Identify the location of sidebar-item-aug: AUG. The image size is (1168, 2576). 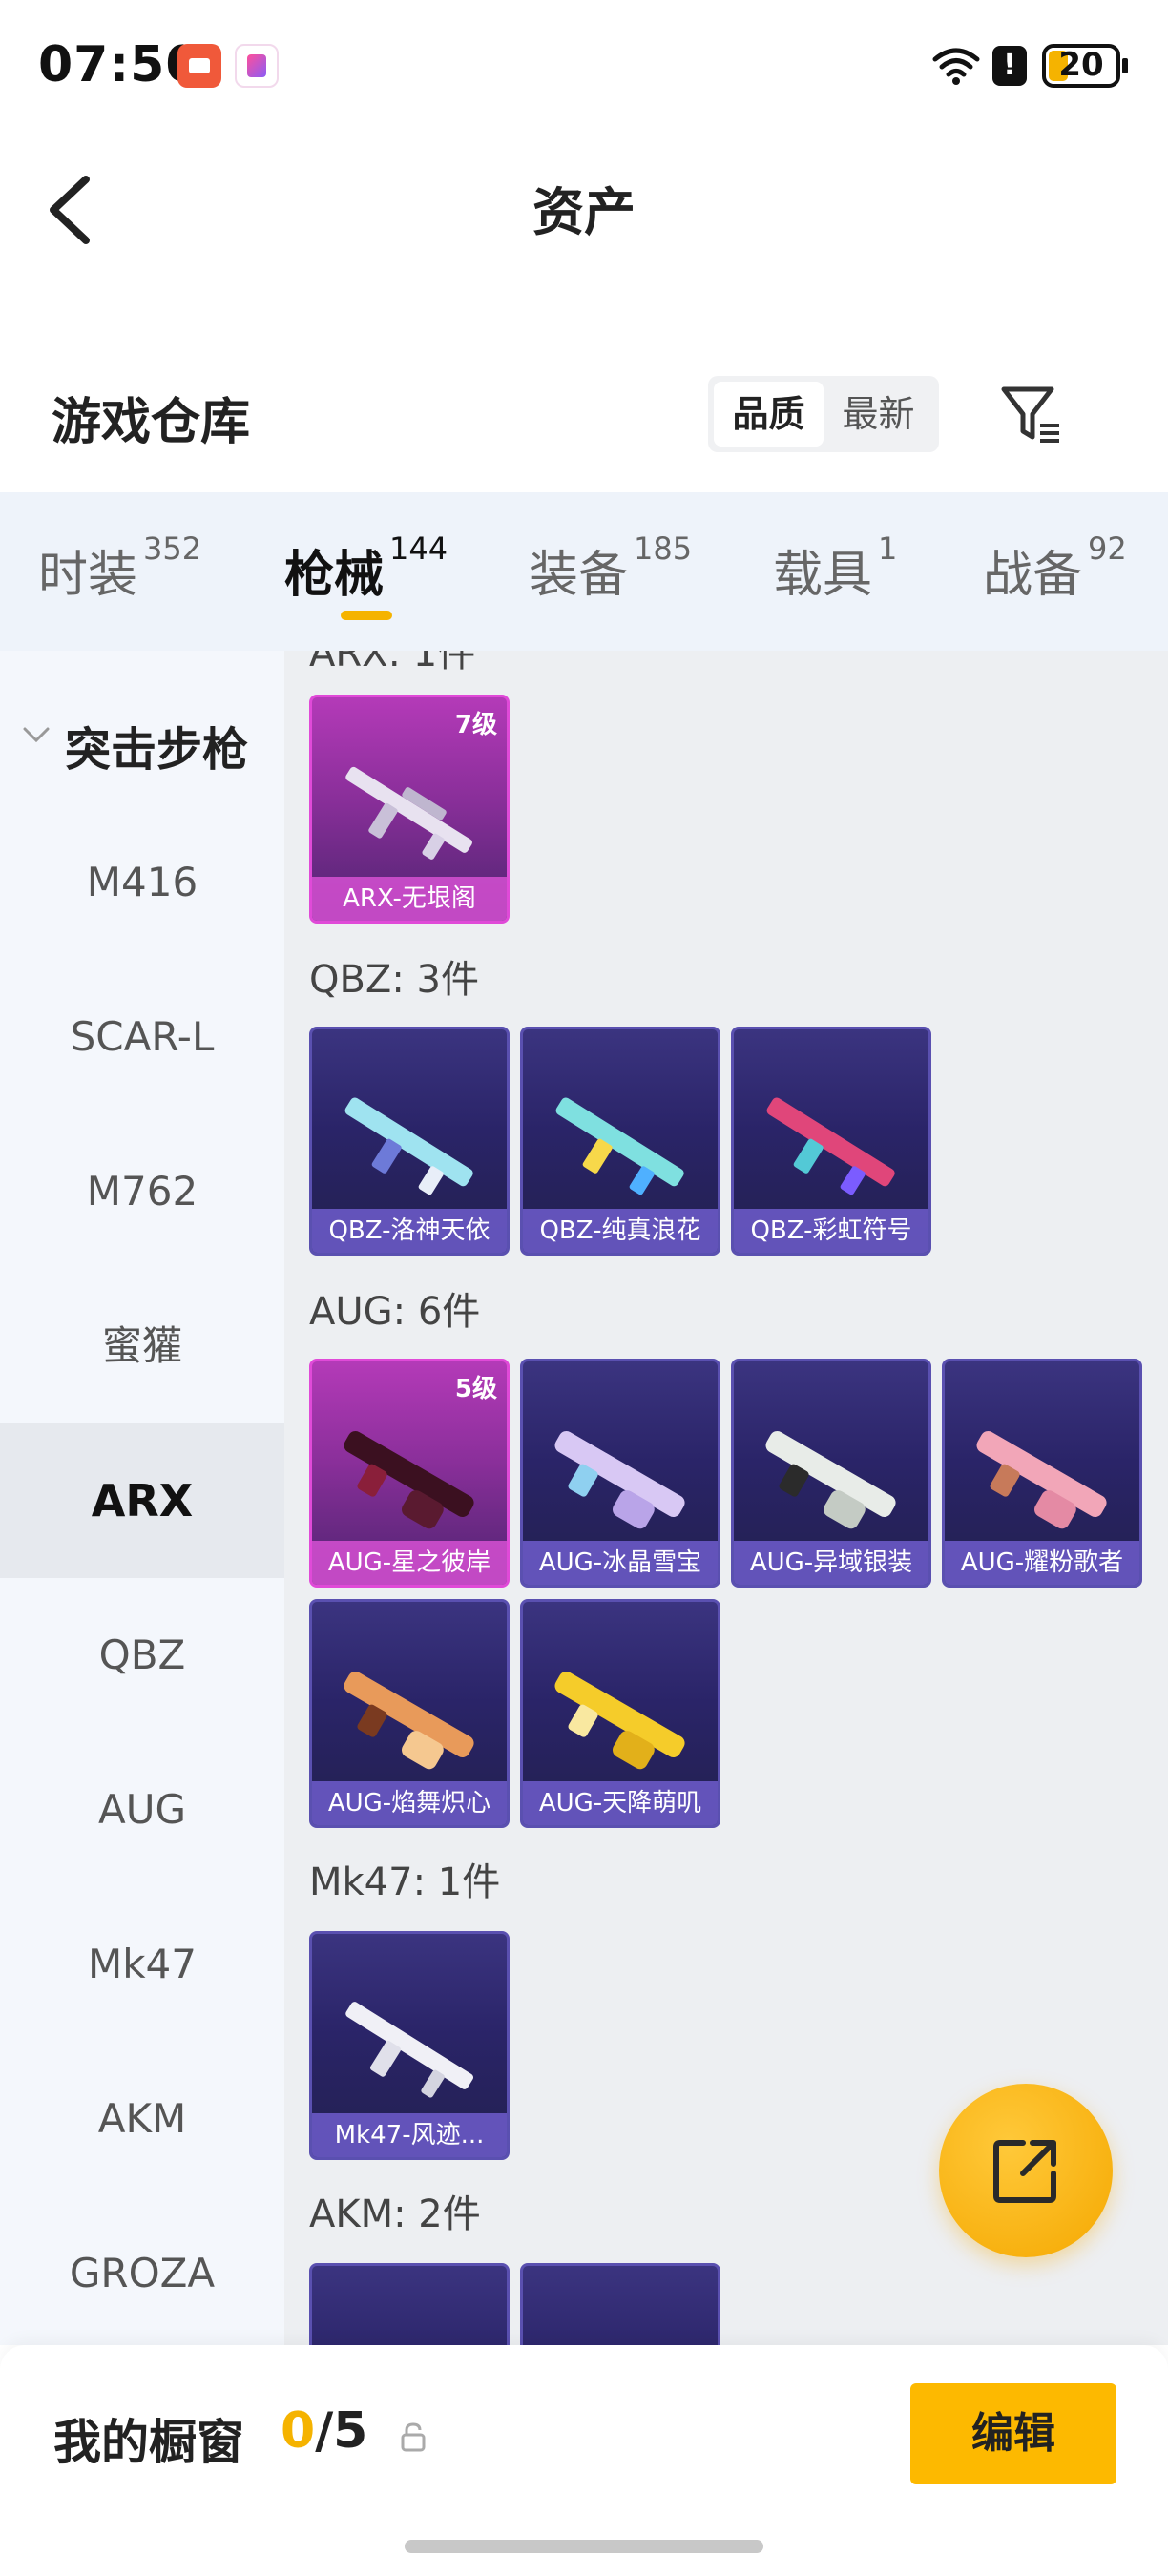
(142, 1810).